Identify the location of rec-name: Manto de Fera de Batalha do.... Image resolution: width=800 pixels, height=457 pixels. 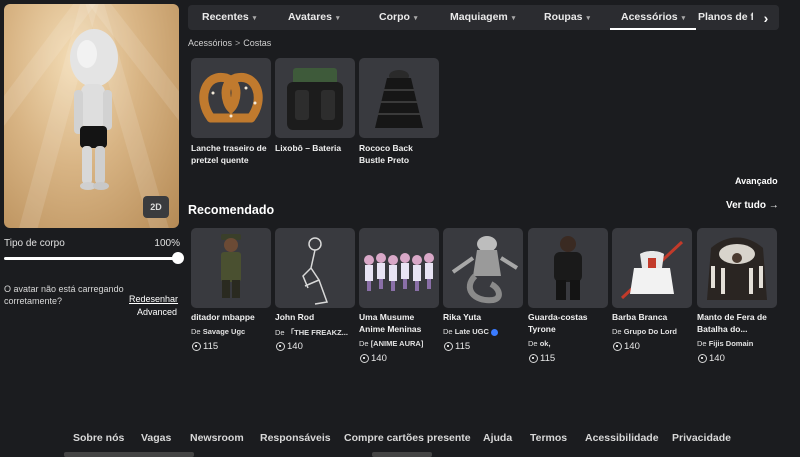
(738, 323).